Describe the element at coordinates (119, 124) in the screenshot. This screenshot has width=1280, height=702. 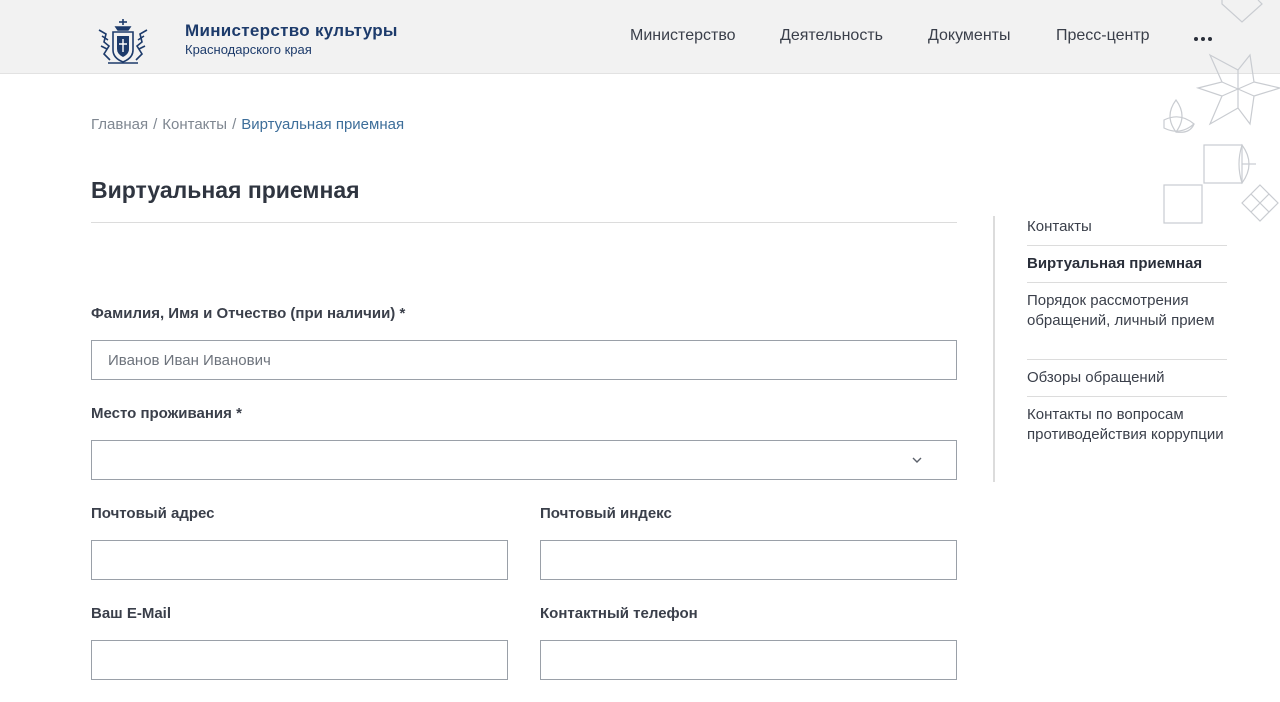
I see `breadcrumb-home: Главная` at that location.